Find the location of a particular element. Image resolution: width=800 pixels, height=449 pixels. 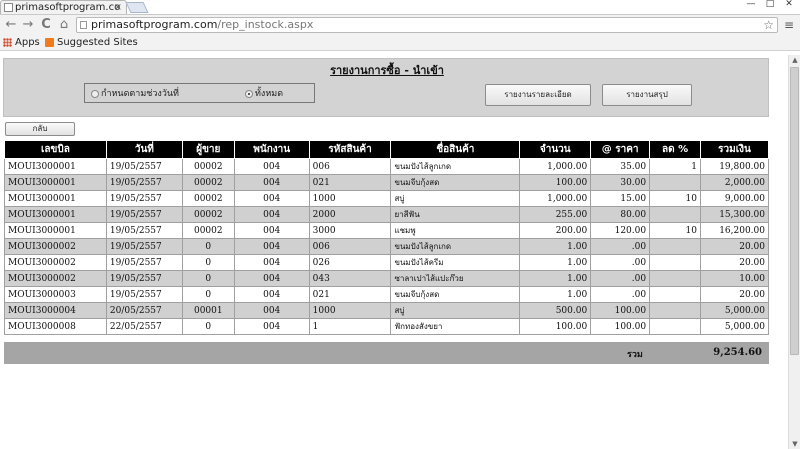

radio-all-dot is located at coordinates (249, 94).